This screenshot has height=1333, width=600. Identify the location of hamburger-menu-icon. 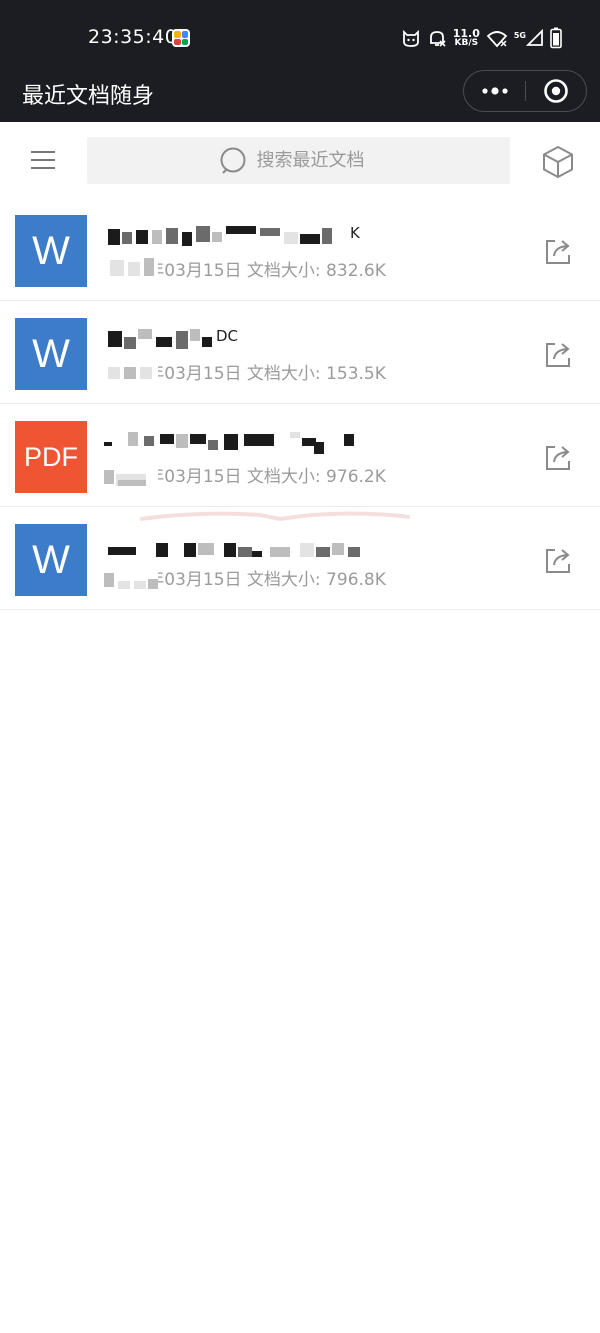
(43, 160).